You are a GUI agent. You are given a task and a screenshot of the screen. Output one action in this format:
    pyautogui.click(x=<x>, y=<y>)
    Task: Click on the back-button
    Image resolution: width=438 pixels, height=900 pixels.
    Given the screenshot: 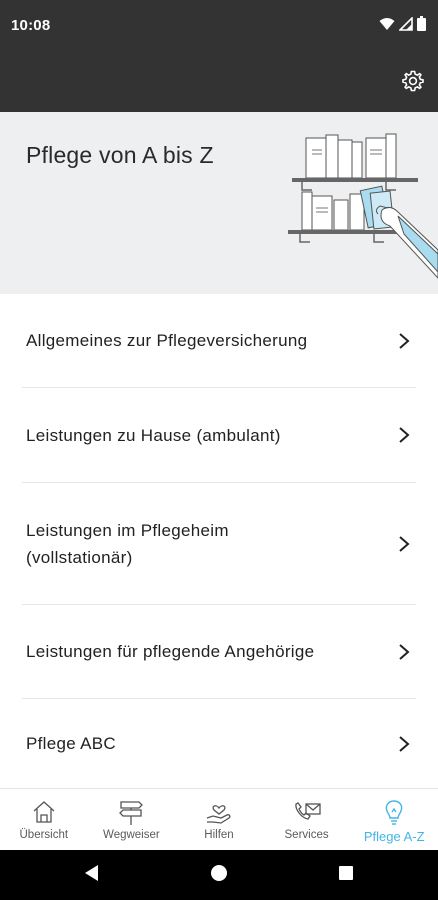 What is the action you would take?
    pyautogui.click(x=92, y=875)
    